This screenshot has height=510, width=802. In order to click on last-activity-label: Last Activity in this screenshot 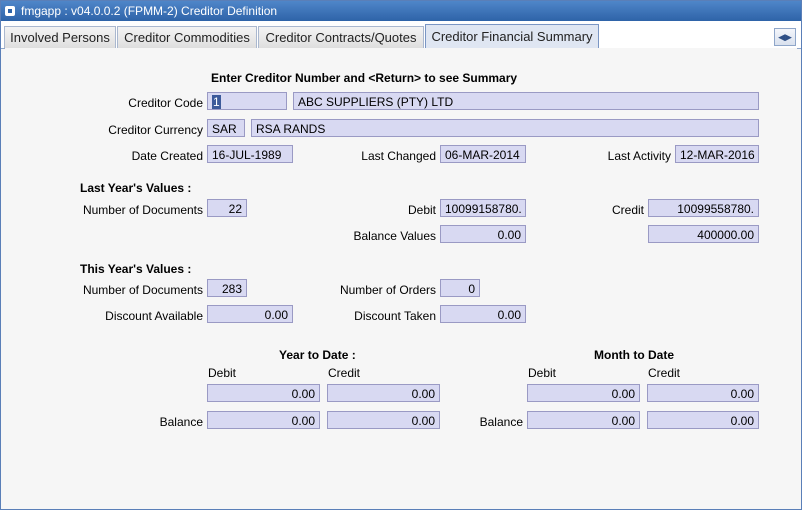, I will do `click(639, 156)`.